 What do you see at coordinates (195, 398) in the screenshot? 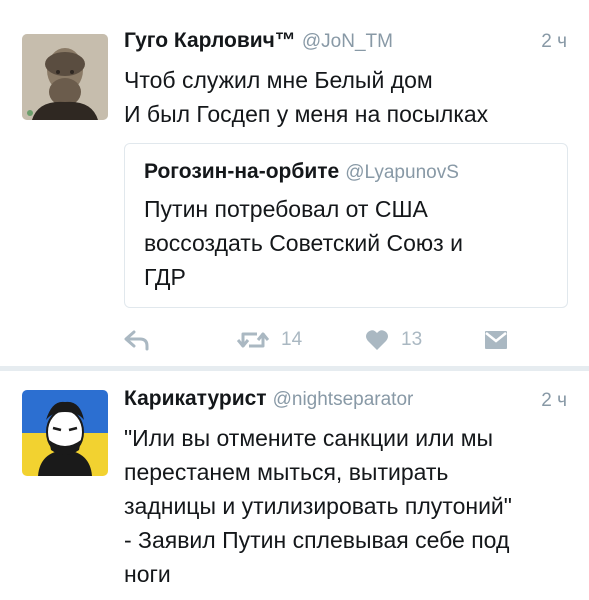
I see `author-name: Карикатурист` at bounding box center [195, 398].